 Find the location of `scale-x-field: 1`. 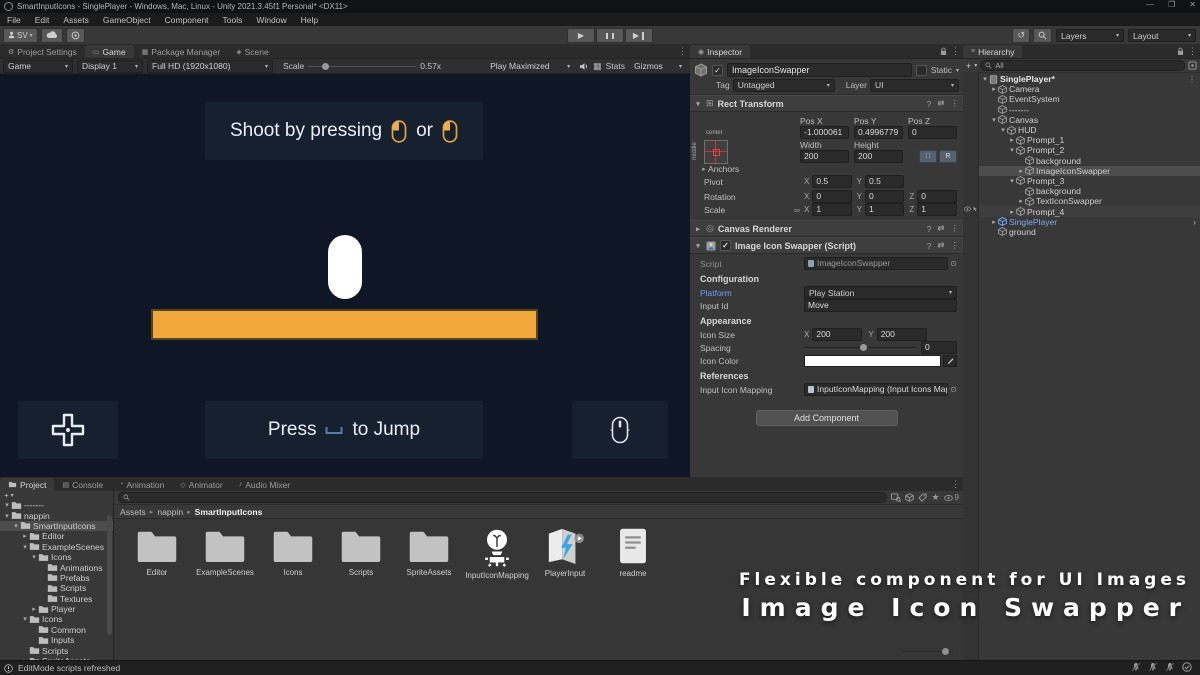

scale-x-field: 1 is located at coordinates (832, 209).